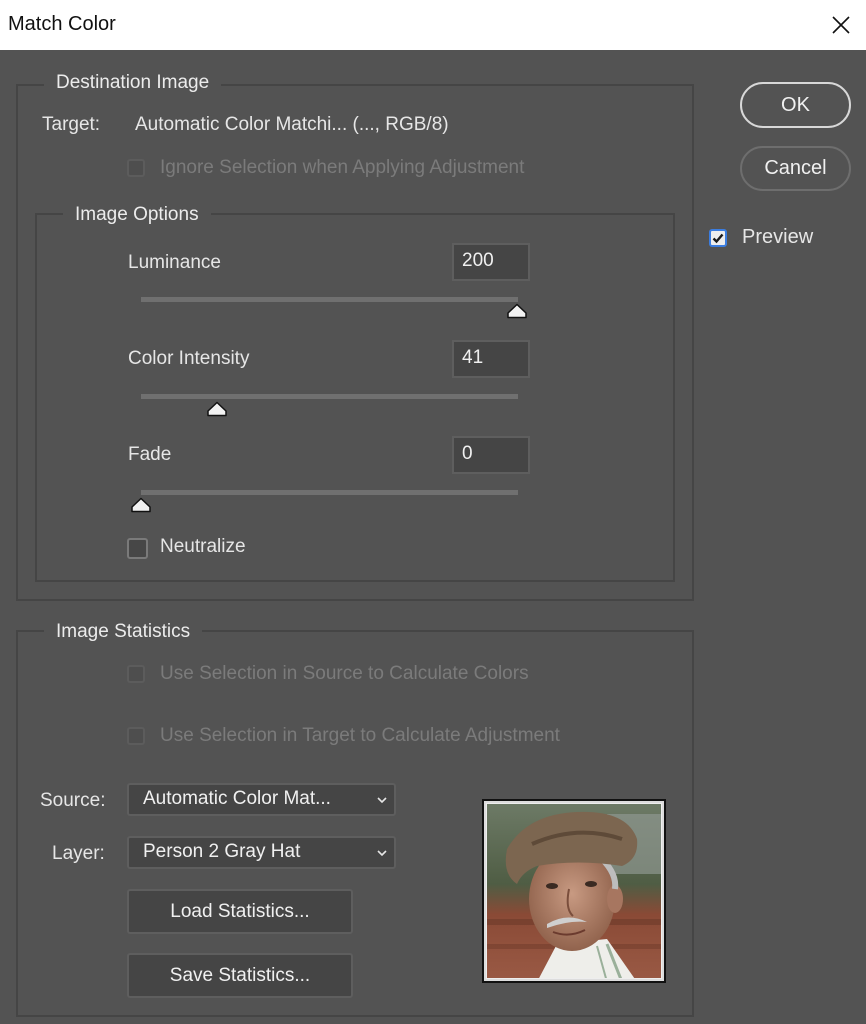 The width and height of the screenshot is (866, 1024). Describe the element at coordinates (329, 299) in the screenshot. I see `luminance-slider-track` at that location.